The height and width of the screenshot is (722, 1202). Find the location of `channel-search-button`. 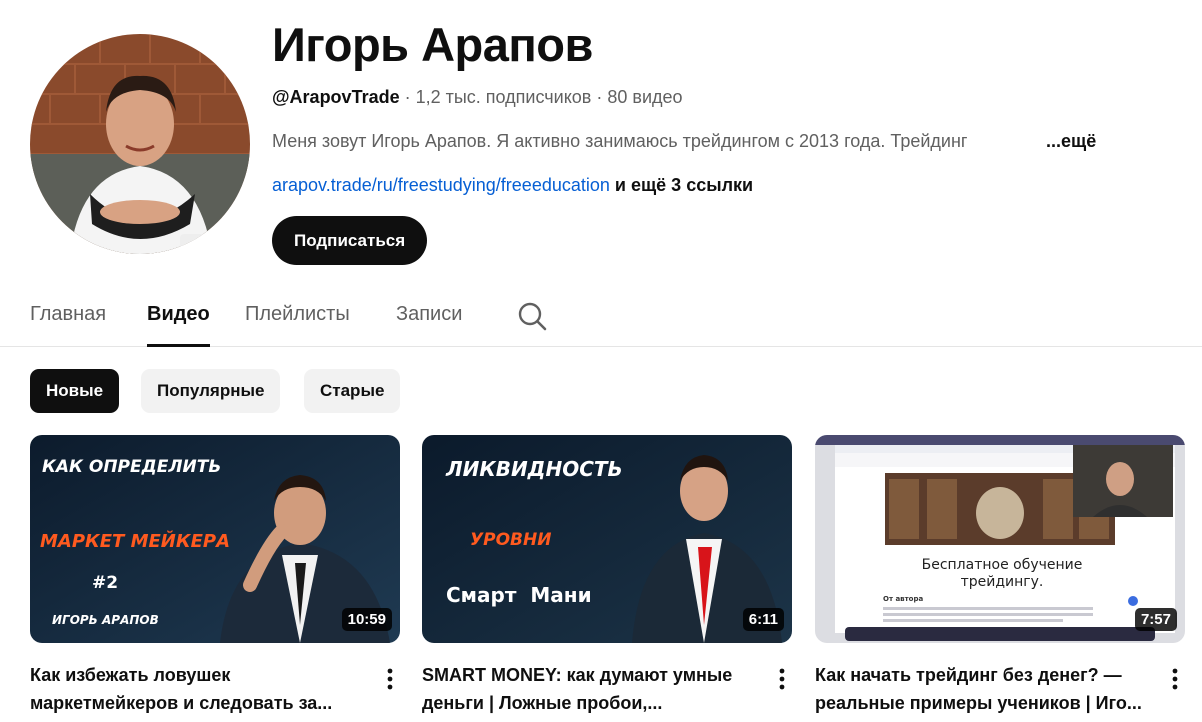

channel-search-button is located at coordinates (532, 316).